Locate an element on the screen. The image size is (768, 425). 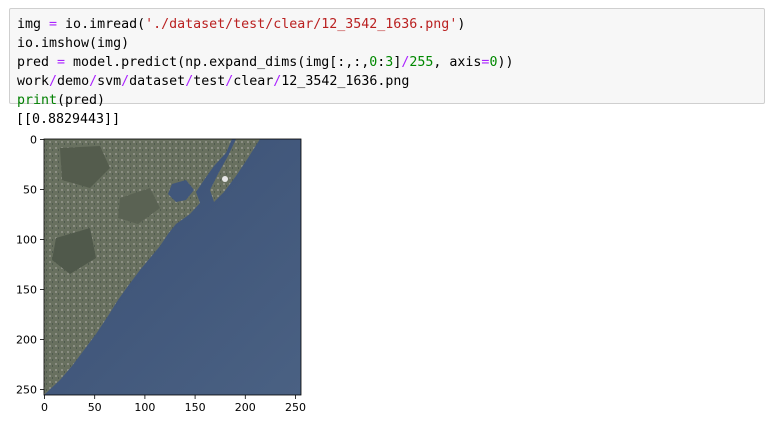
y-tick-label: 100 is located at coordinates (26, 240).